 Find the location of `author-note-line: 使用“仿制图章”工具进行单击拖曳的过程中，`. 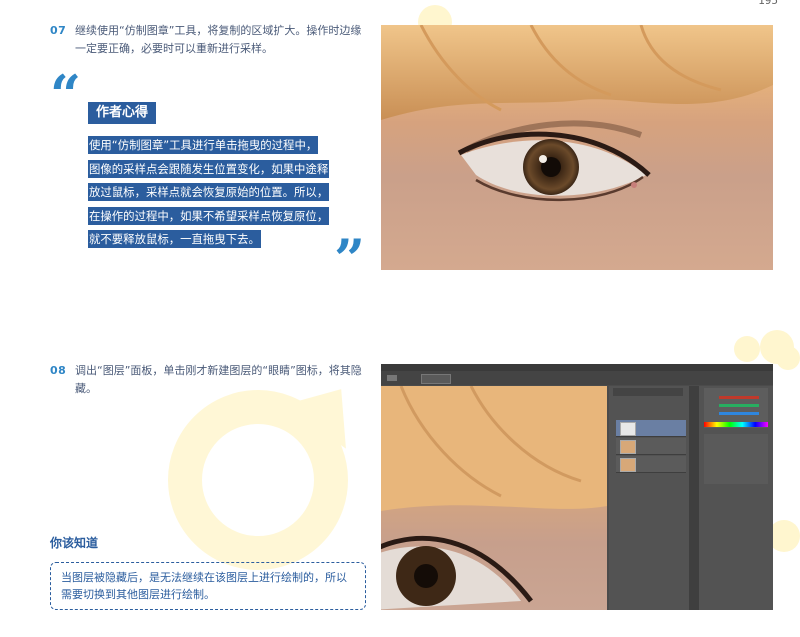

author-note-line: 使用“仿制图章”工具进行单击拖曳的过程中， is located at coordinates (203, 145).